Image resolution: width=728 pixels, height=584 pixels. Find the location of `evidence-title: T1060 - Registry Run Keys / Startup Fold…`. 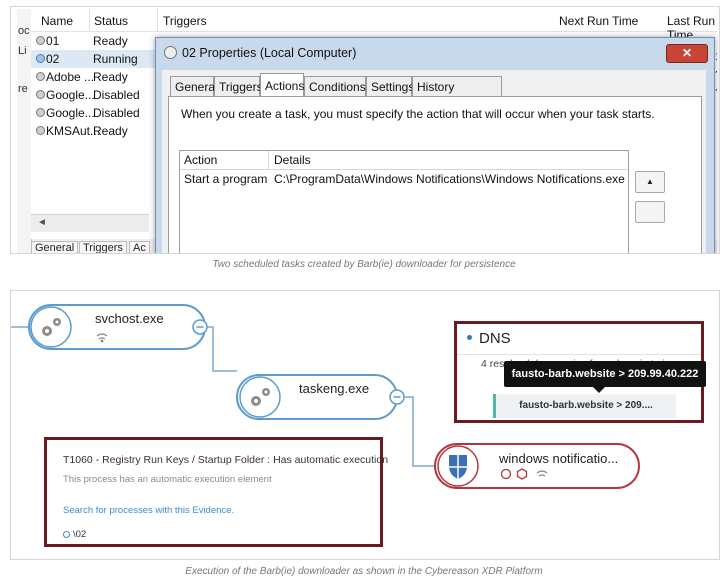

evidence-title: T1060 - Registry Run Keys / Startup Fold… is located at coordinates (226, 460).